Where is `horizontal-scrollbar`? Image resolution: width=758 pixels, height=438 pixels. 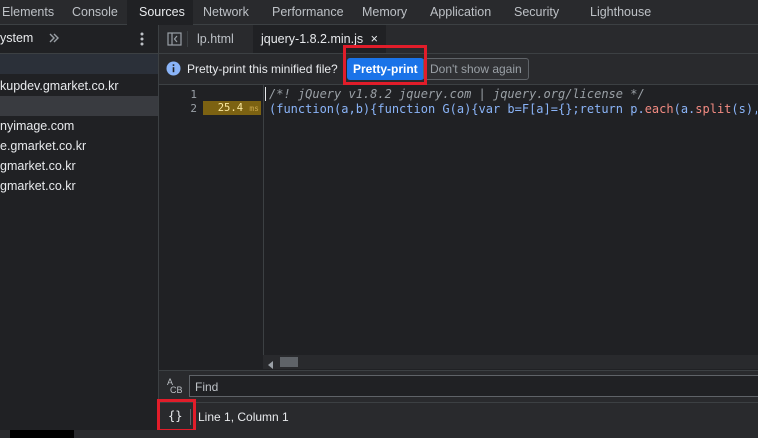 horizontal-scrollbar is located at coordinates (510, 362).